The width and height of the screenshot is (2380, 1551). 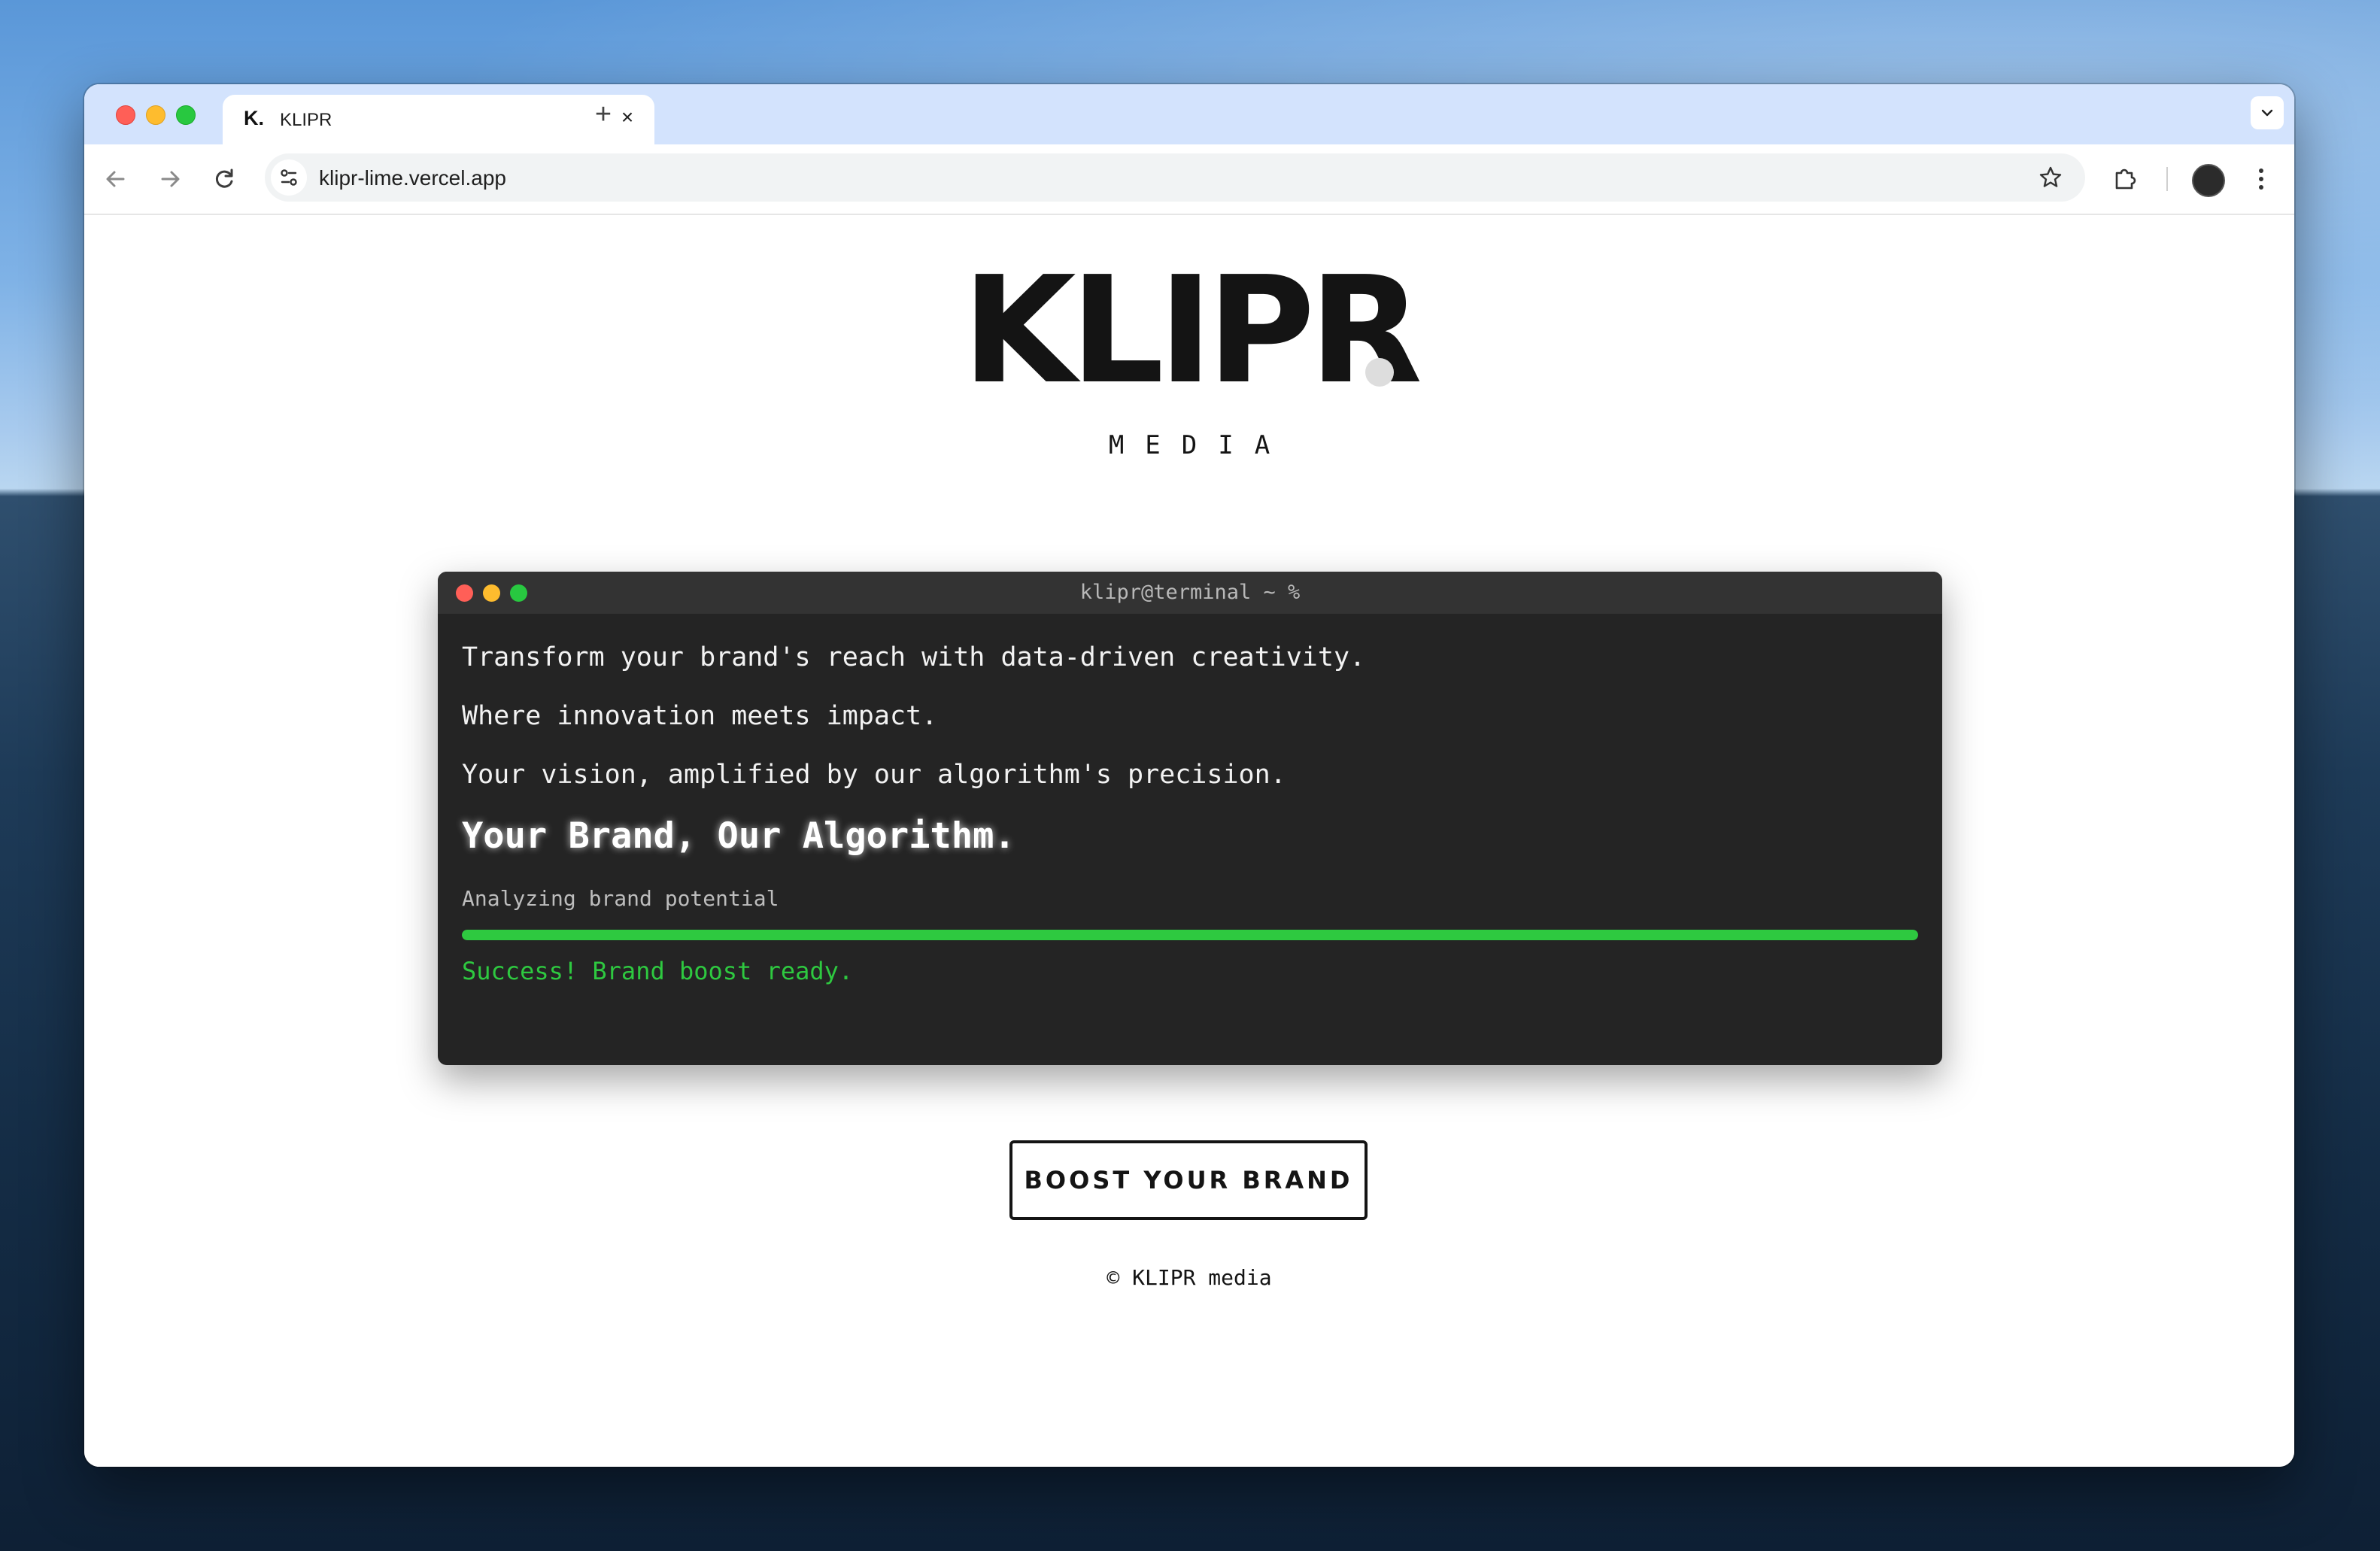 What do you see at coordinates (254, 118) in the screenshot?
I see `favicon-icon: K.` at bounding box center [254, 118].